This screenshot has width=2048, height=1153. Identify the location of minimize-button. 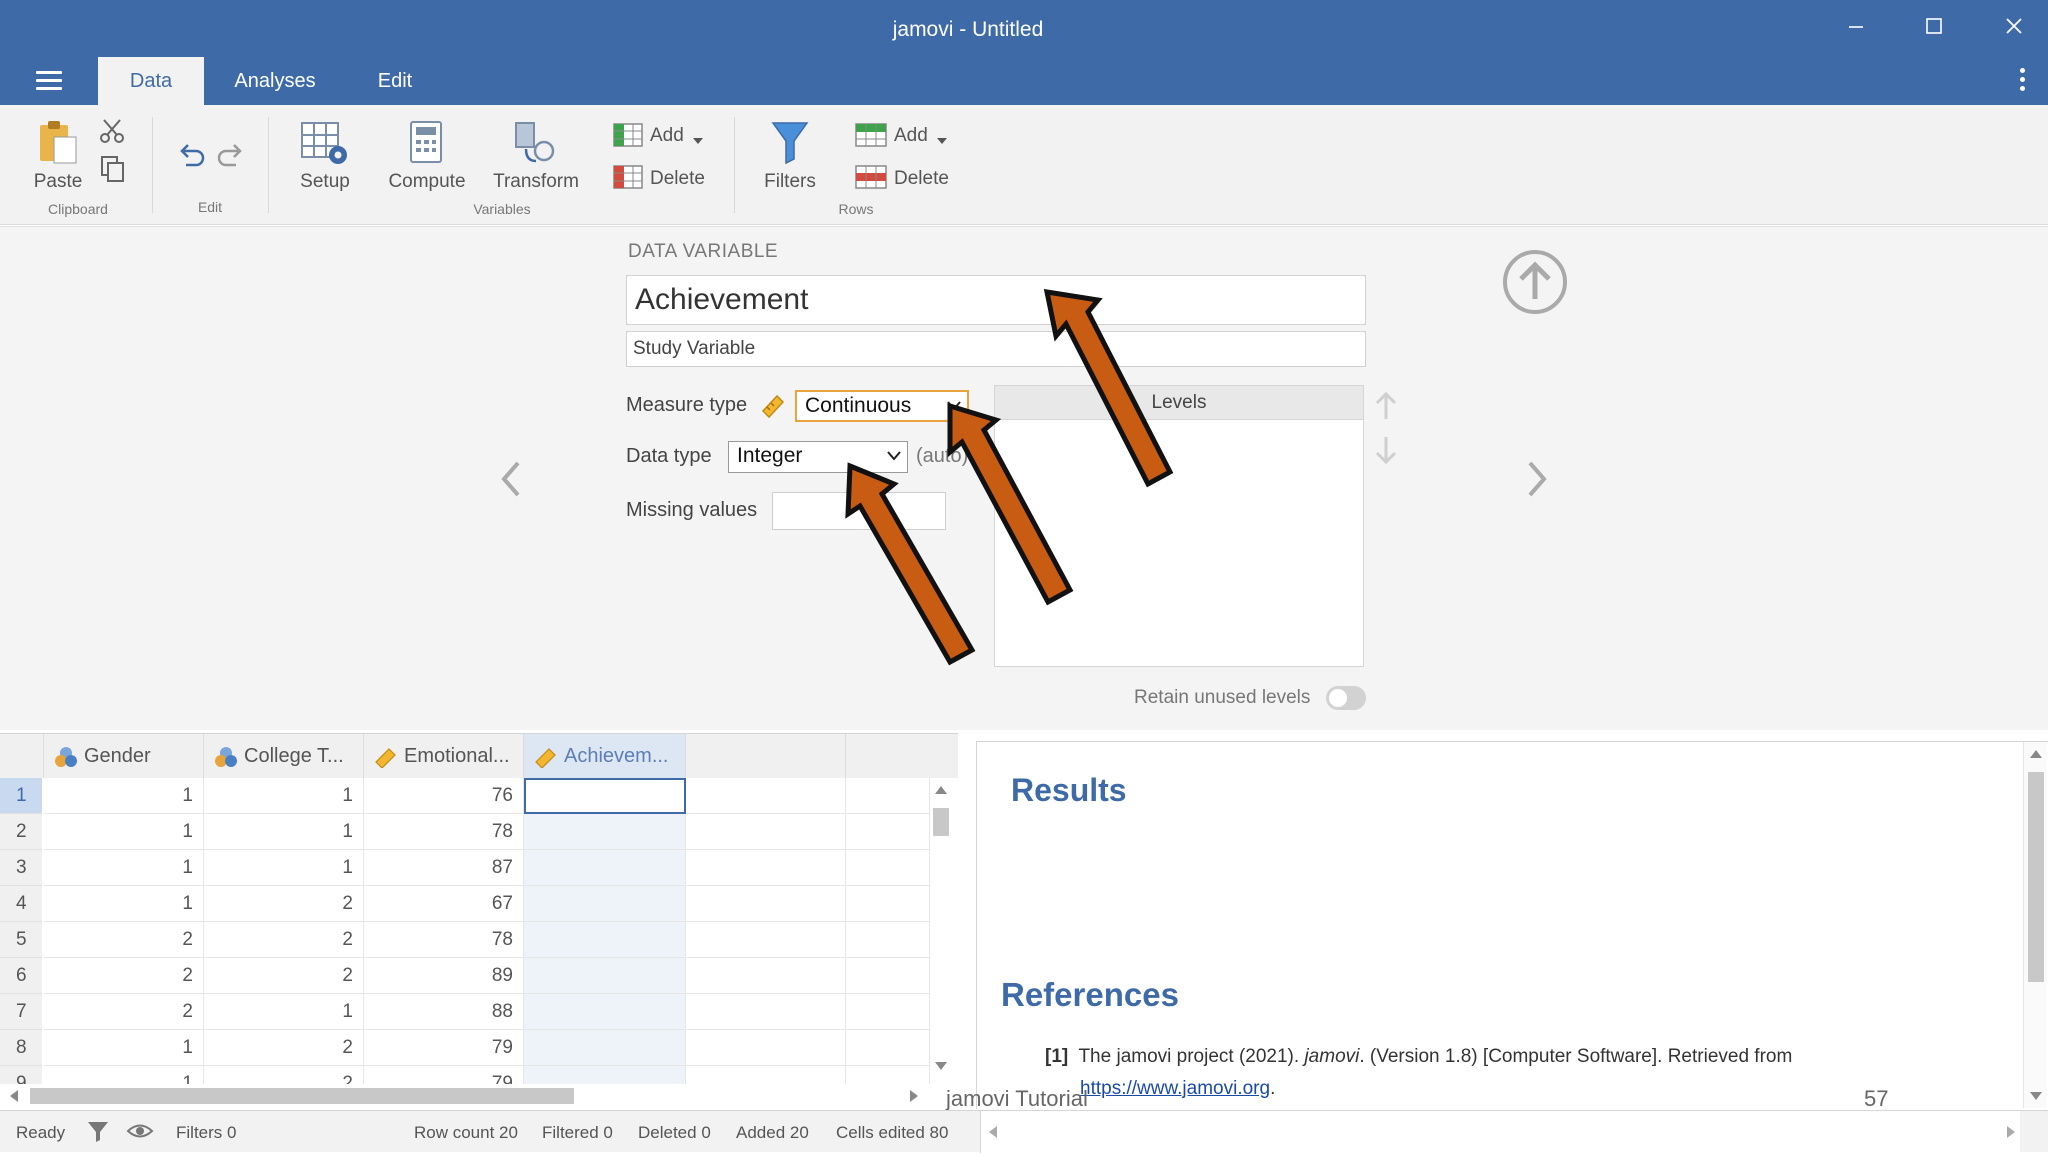
(1856, 29).